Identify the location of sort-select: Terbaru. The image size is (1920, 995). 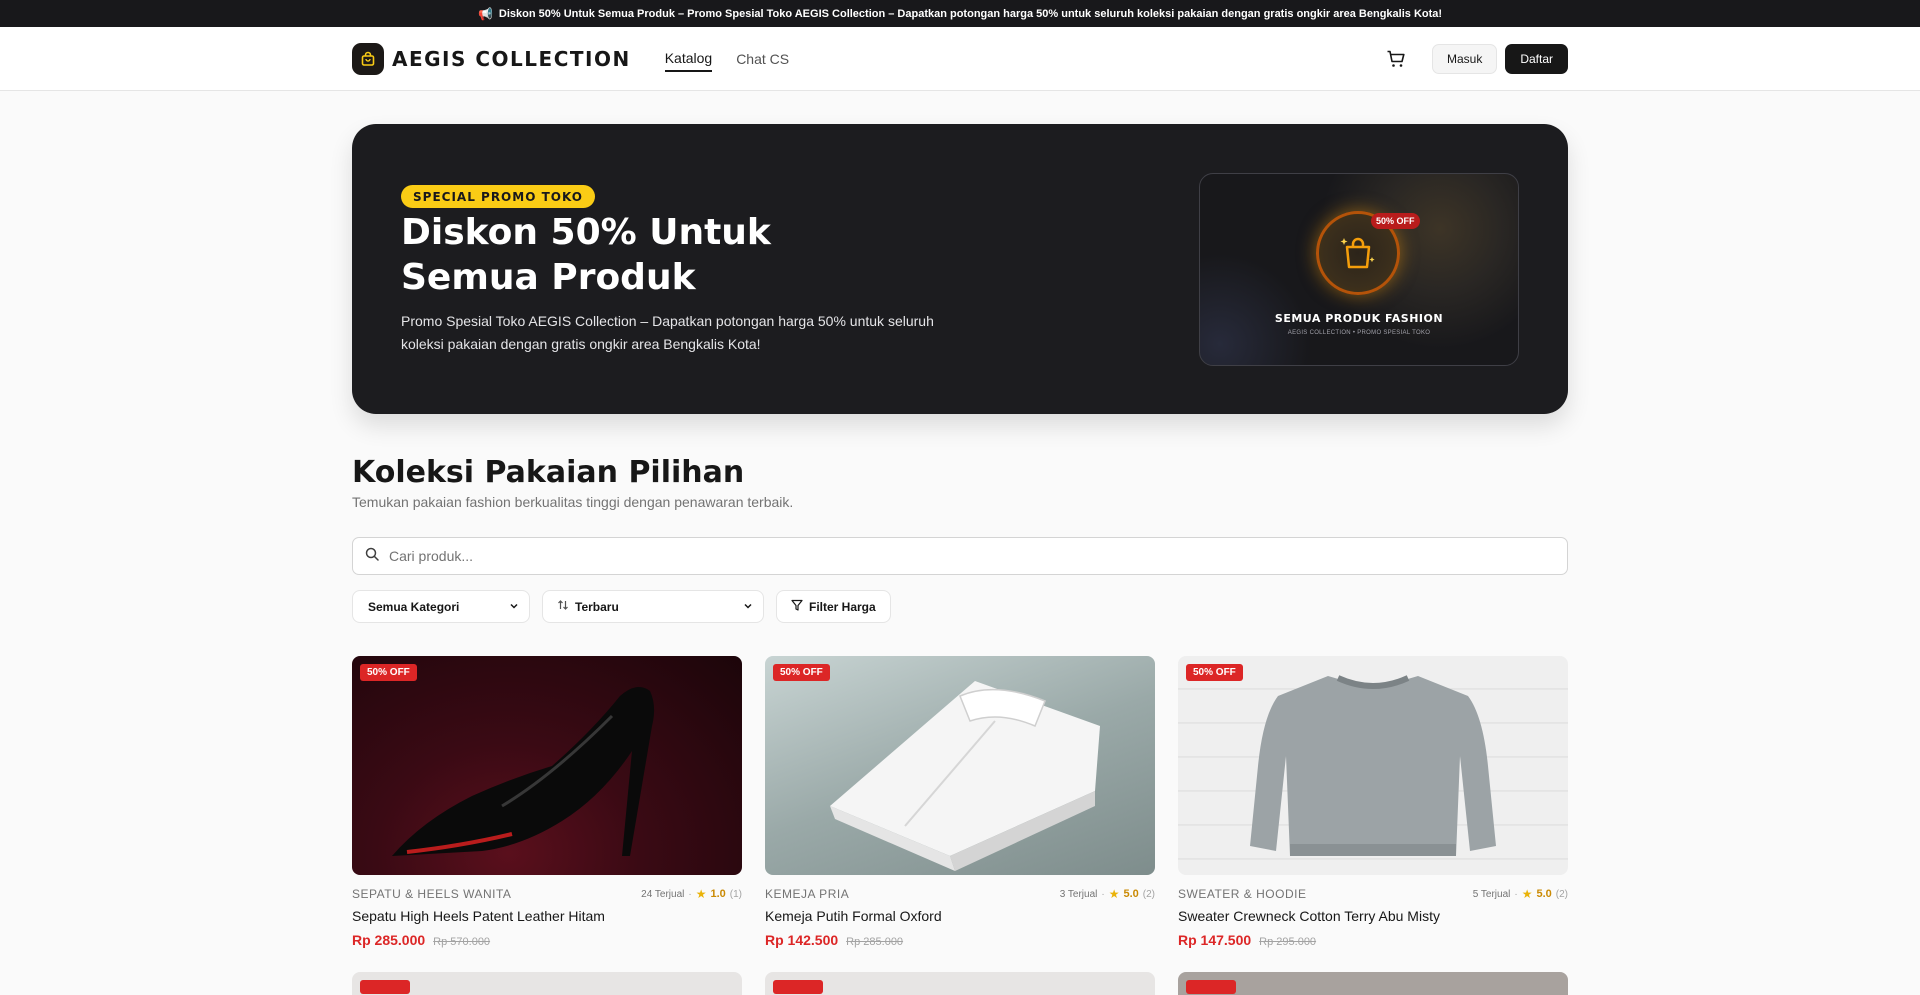
(653, 606).